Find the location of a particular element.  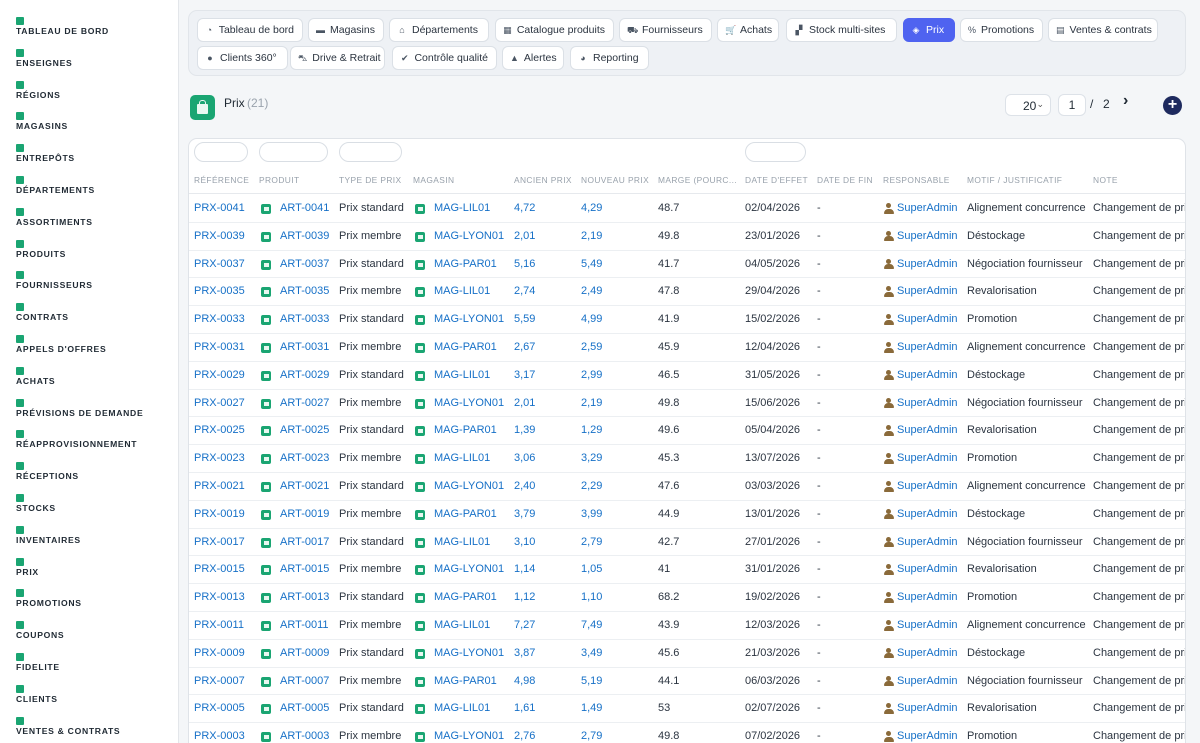

sidebar-item-4: ENTREPÔTS is located at coordinates (96, 153).